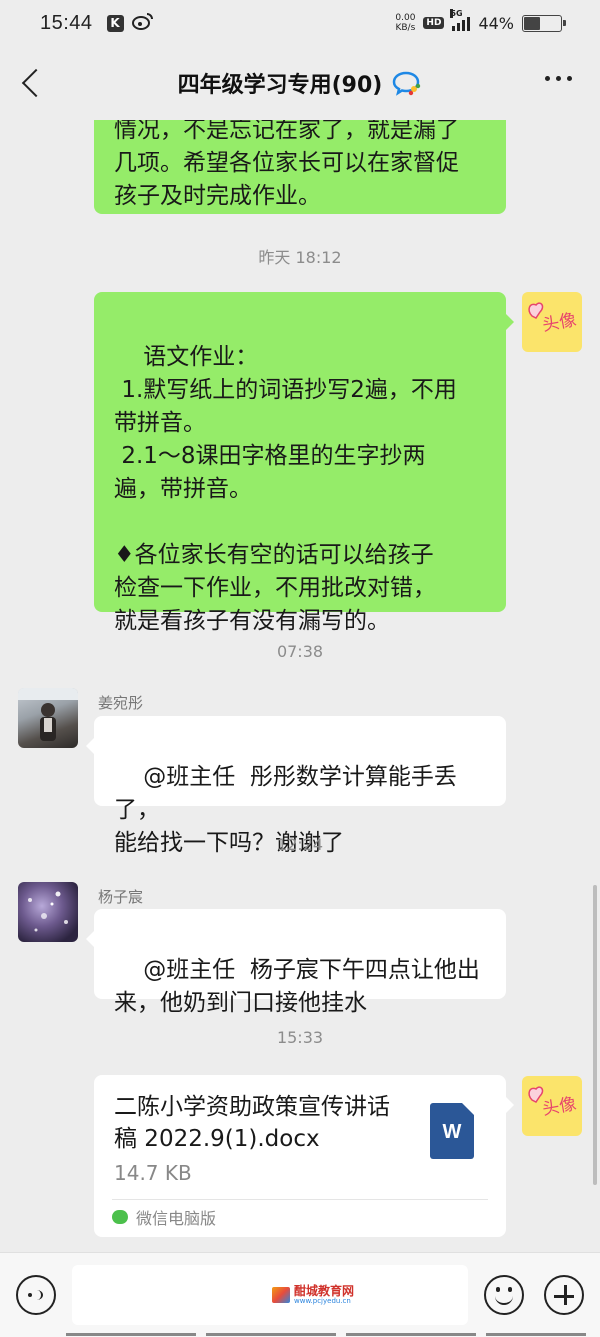 This screenshot has width=600, height=1337. I want to click on sender-name: 姜宛彤, so click(121, 703).